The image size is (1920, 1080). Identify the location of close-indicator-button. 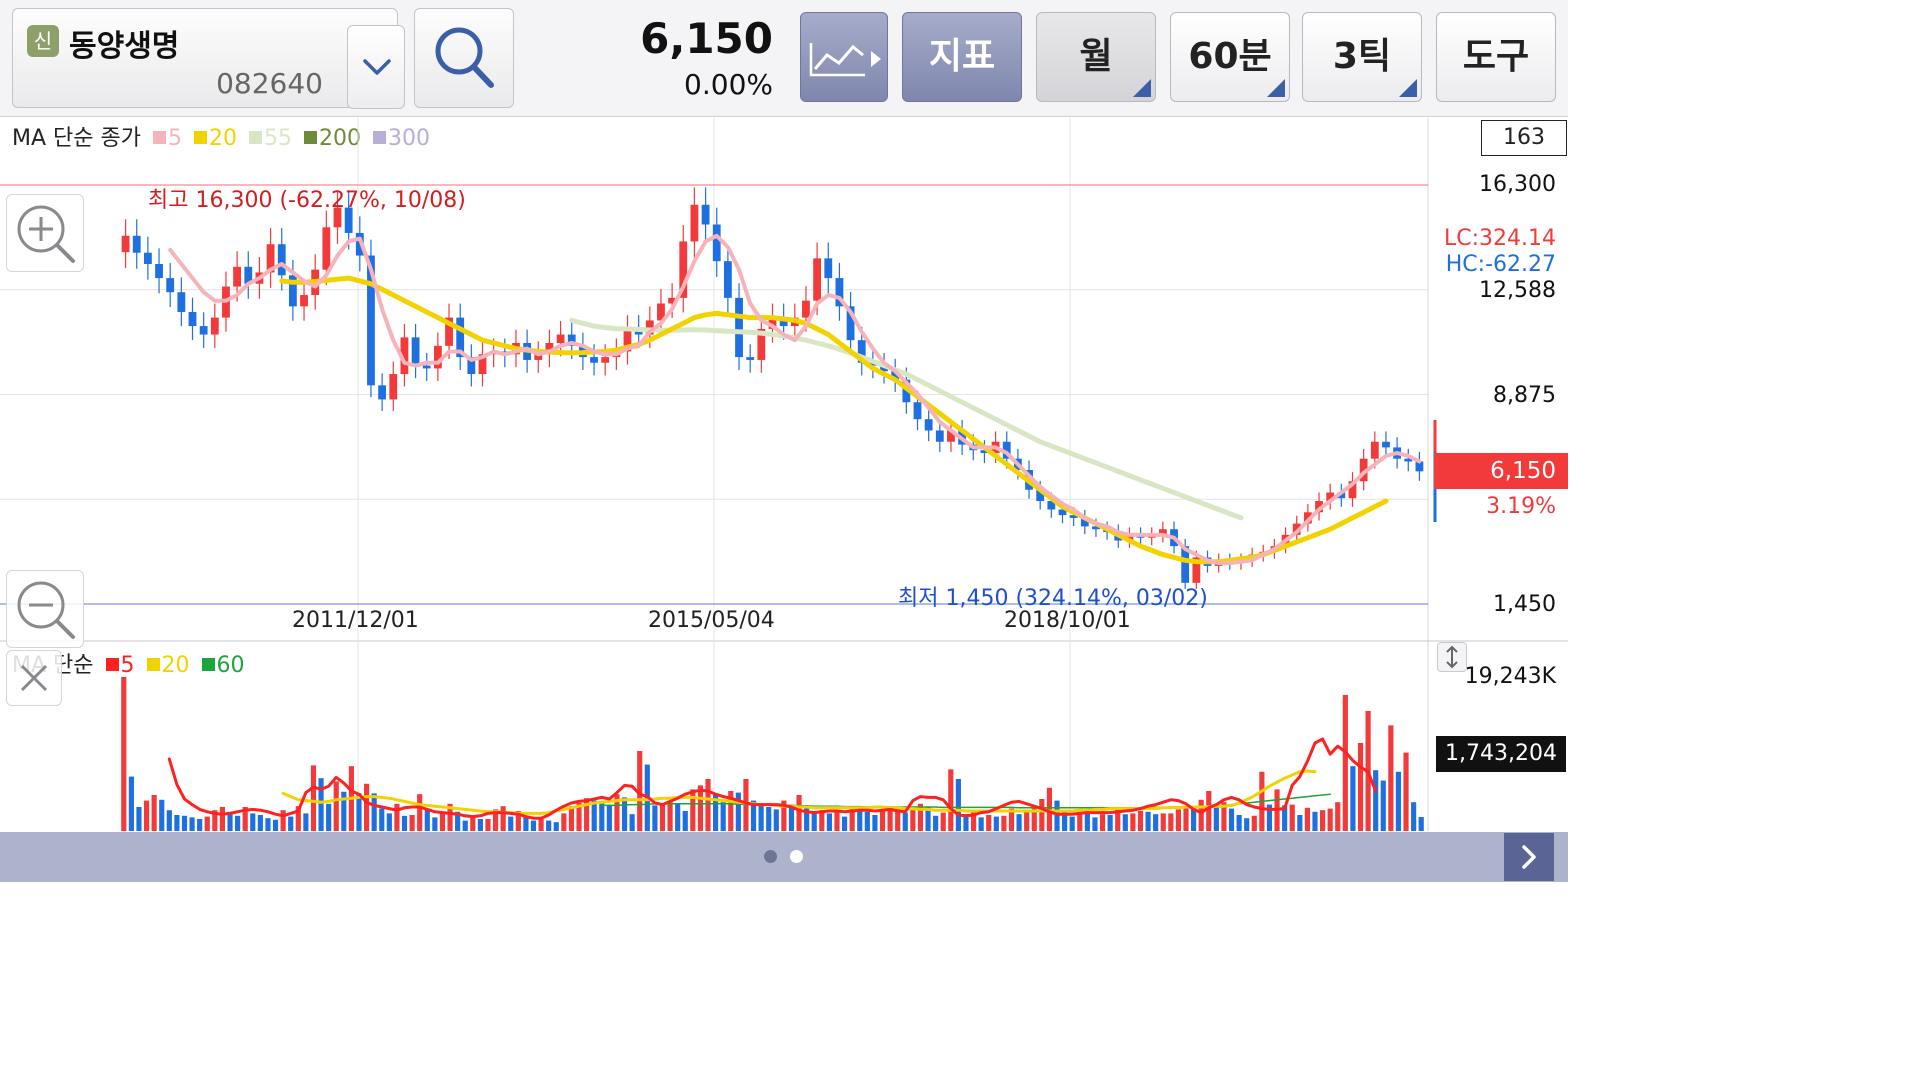
(34, 678).